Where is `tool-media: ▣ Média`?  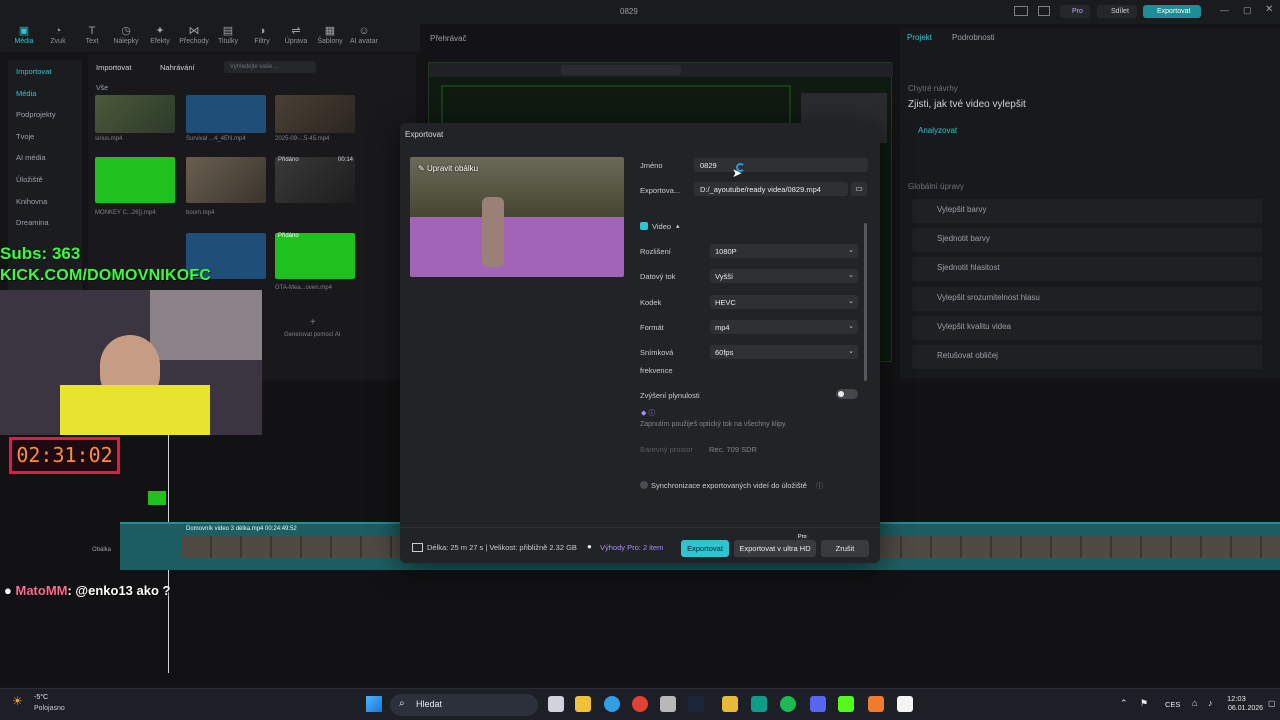
tool-media: ▣ Média is located at coordinates (24, 38).